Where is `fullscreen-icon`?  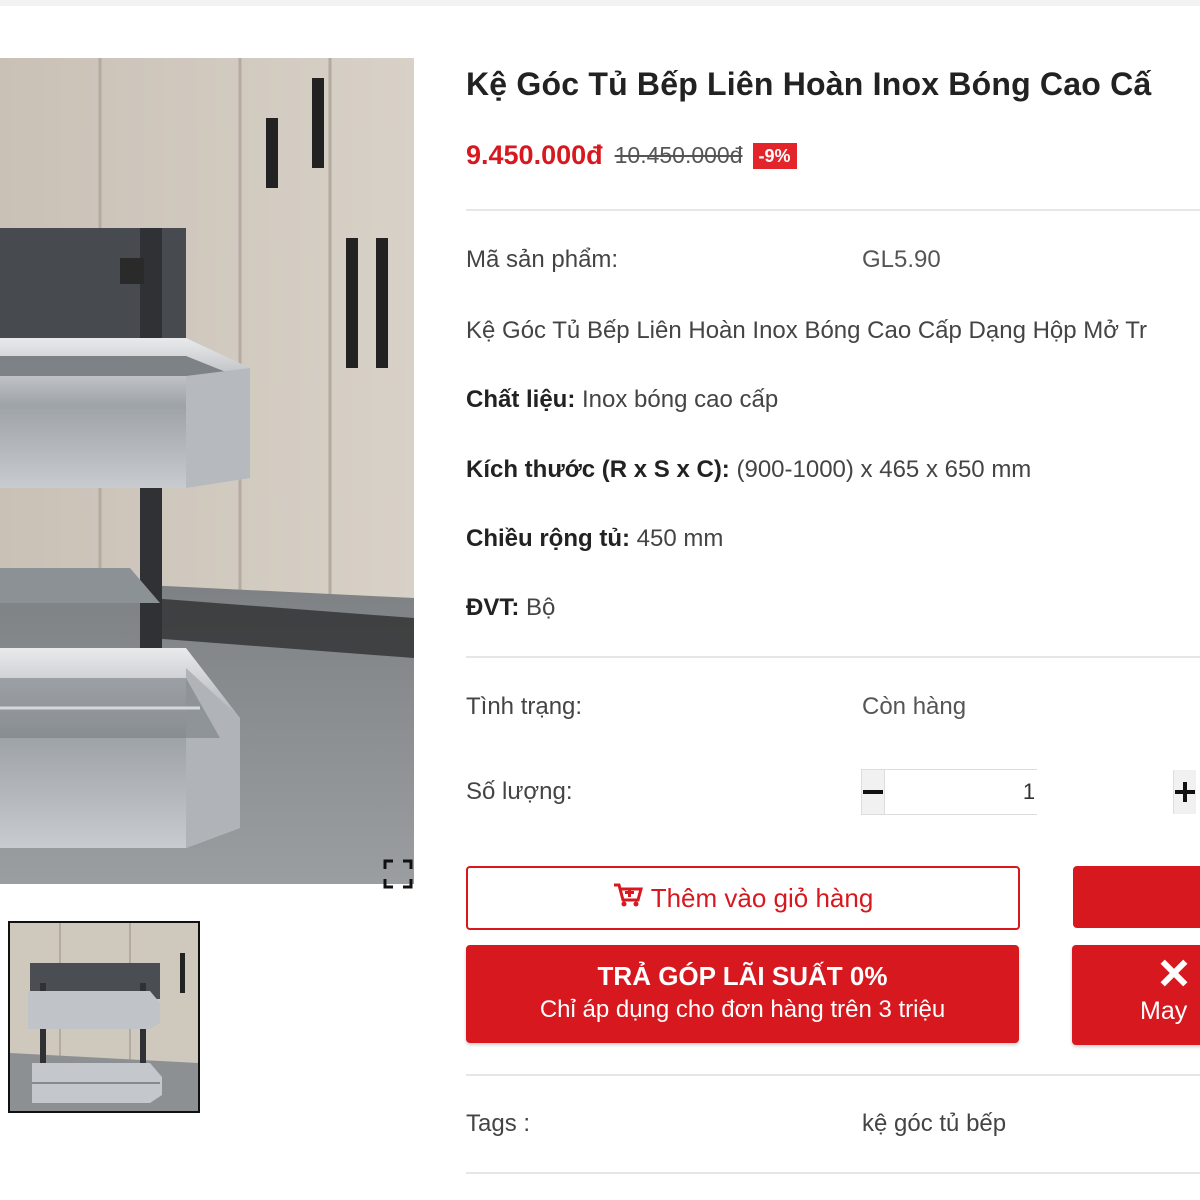
fullscreen-icon is located at coordinates (398, 874).